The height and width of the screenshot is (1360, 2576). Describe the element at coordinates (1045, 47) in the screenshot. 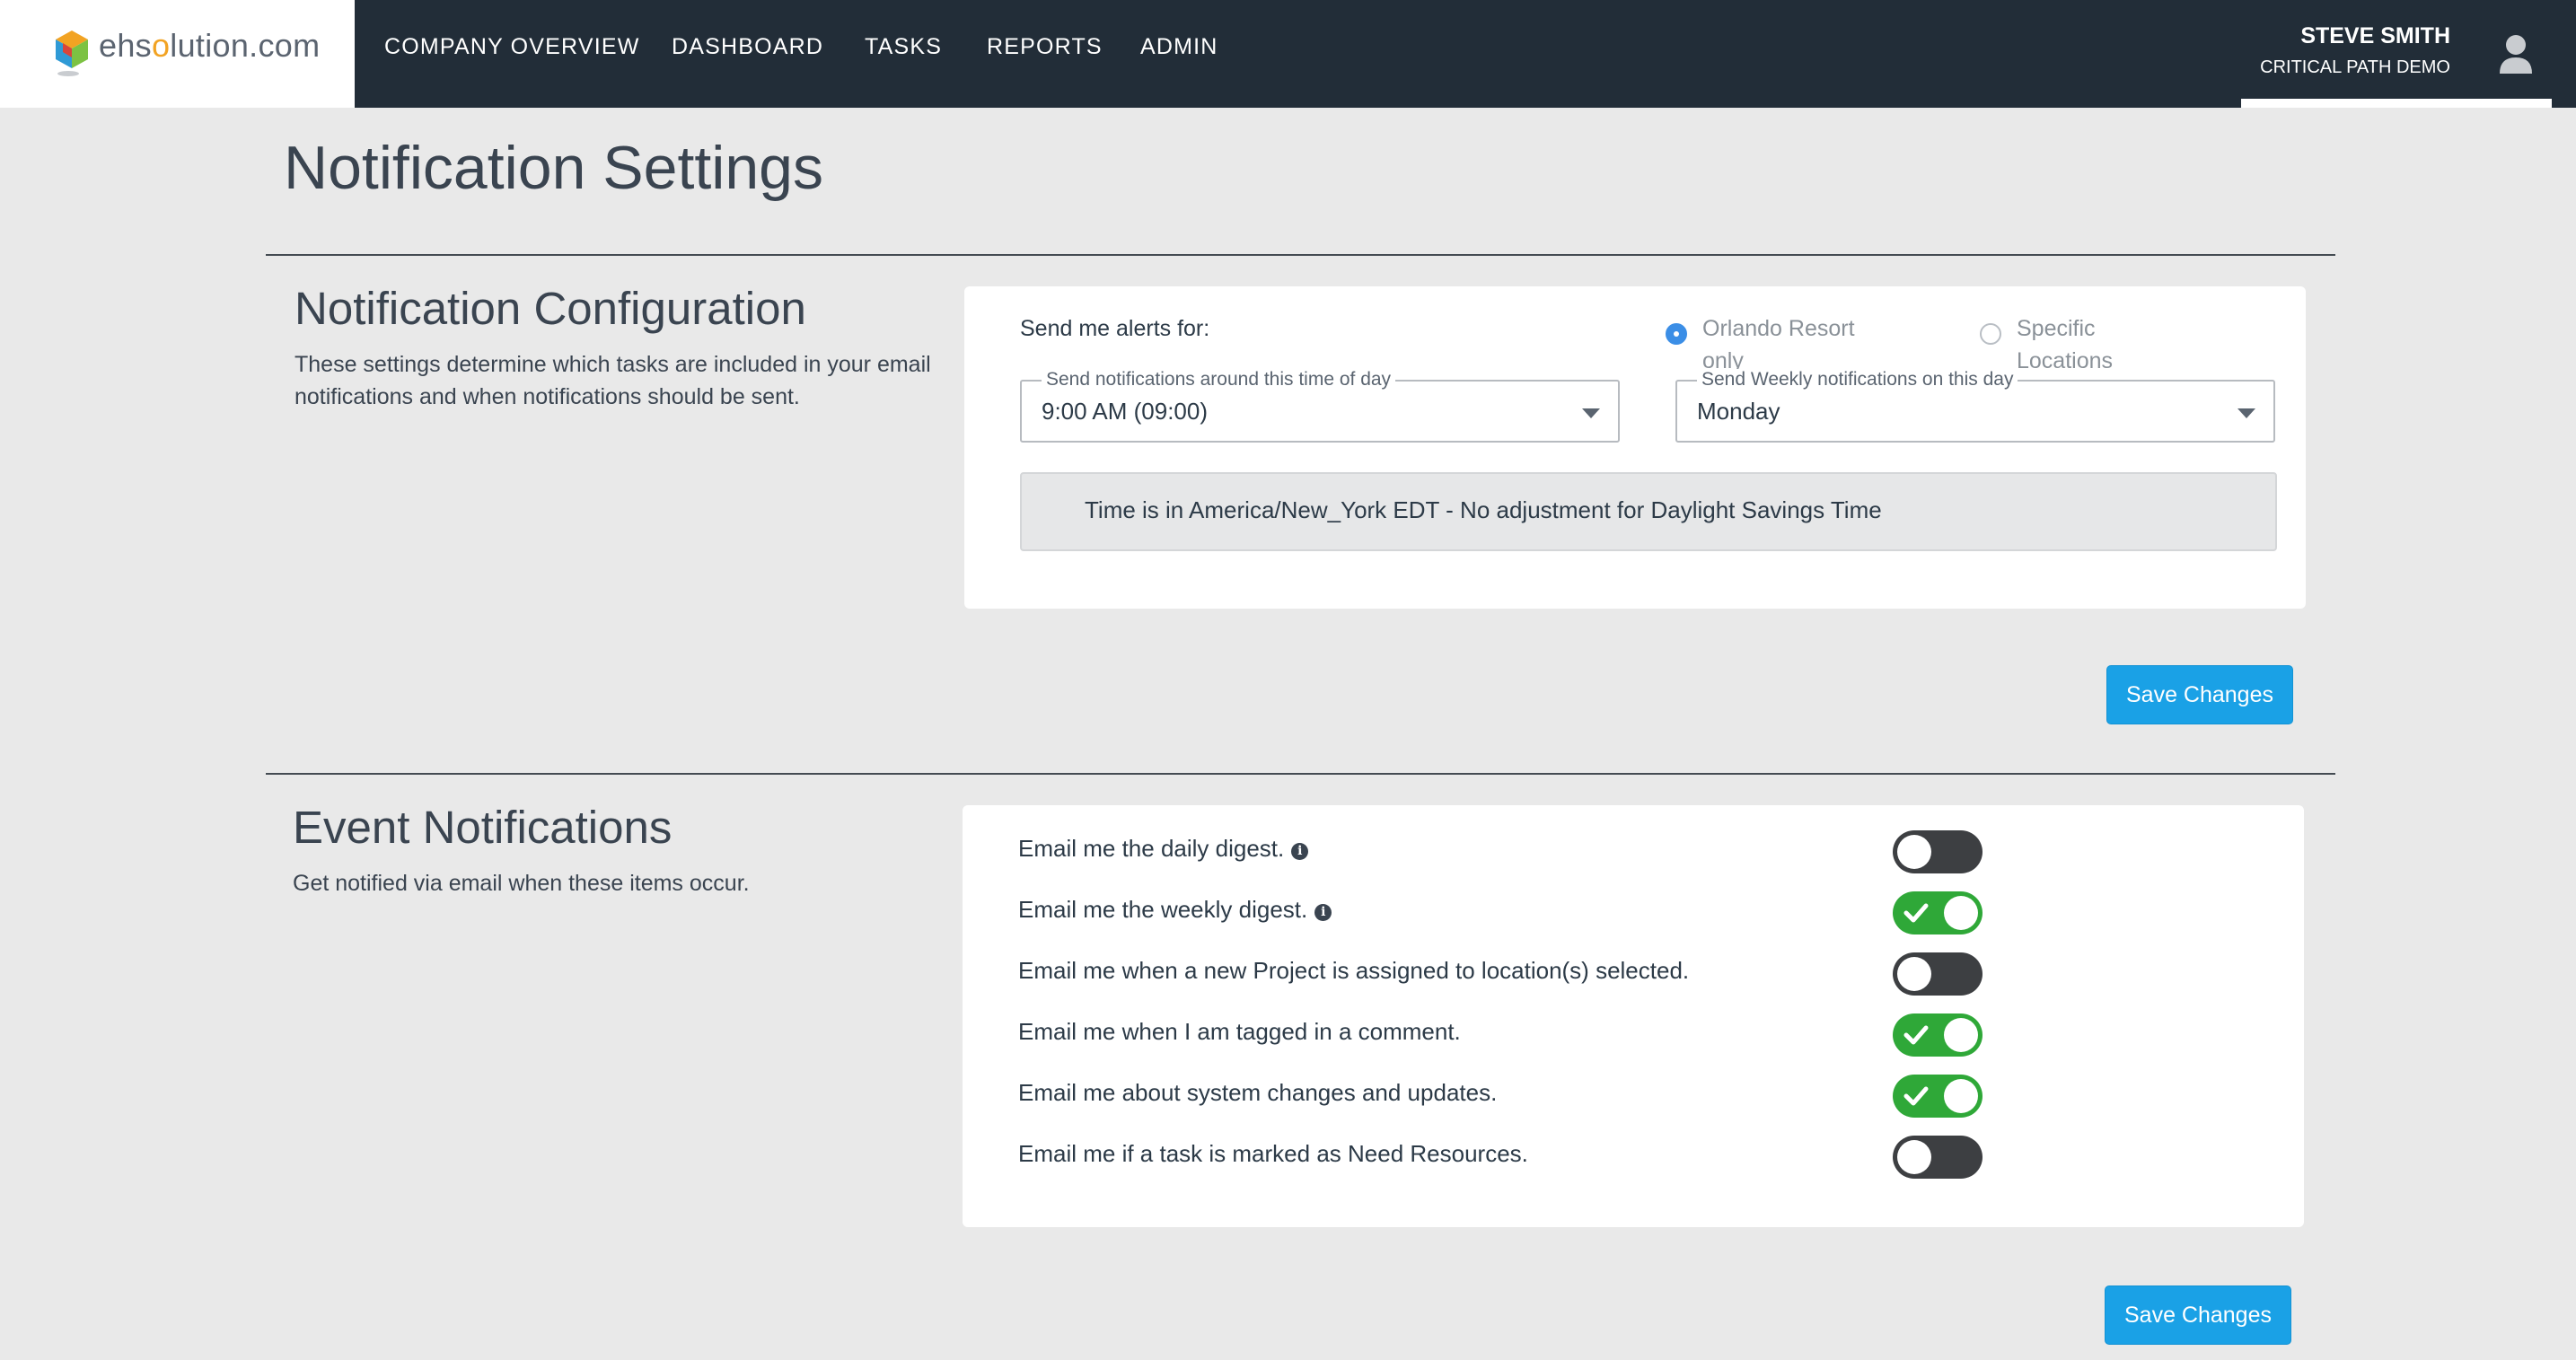

I see `nav-reports: REPORTS` at that location.